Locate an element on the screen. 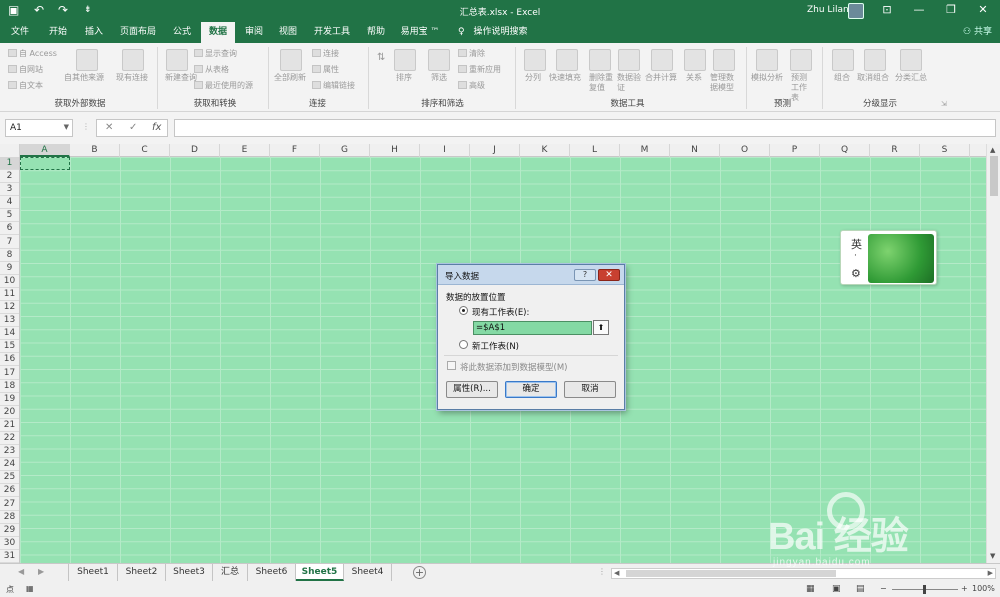 The image size is (1000, 597). column-header-a: A is located at coordinates (45, 150).